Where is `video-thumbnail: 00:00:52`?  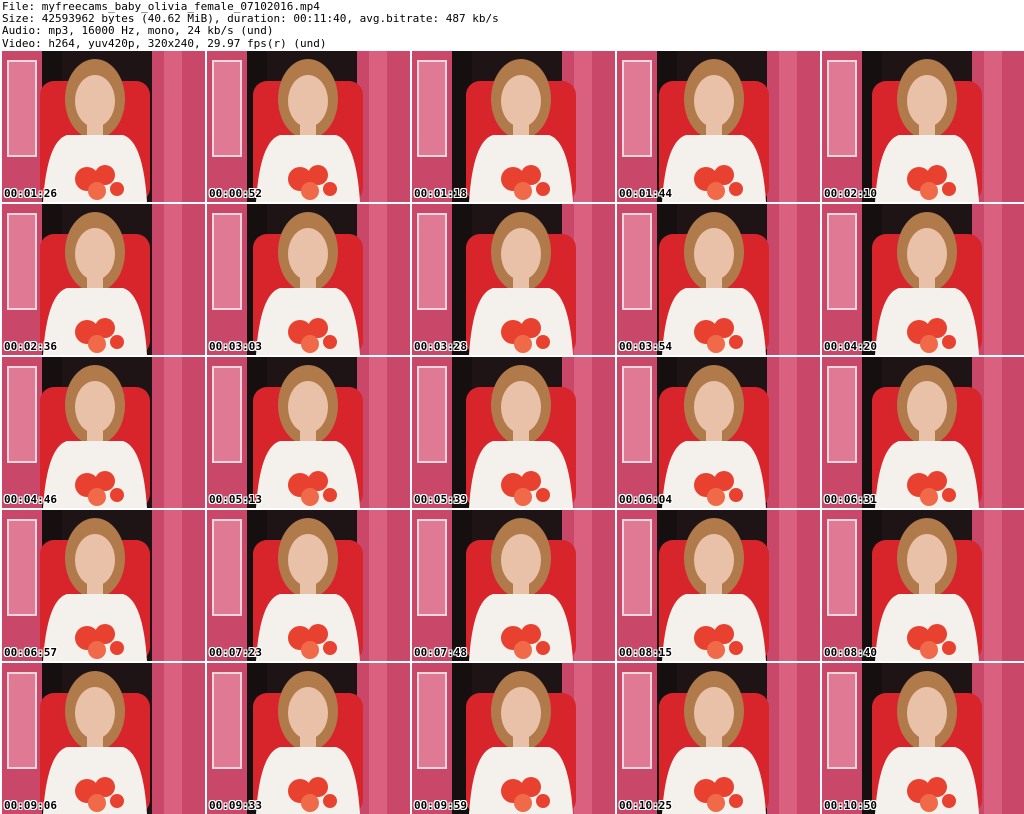 video-thumbnail: 00:00:52 is located at coordinates (308, 126).